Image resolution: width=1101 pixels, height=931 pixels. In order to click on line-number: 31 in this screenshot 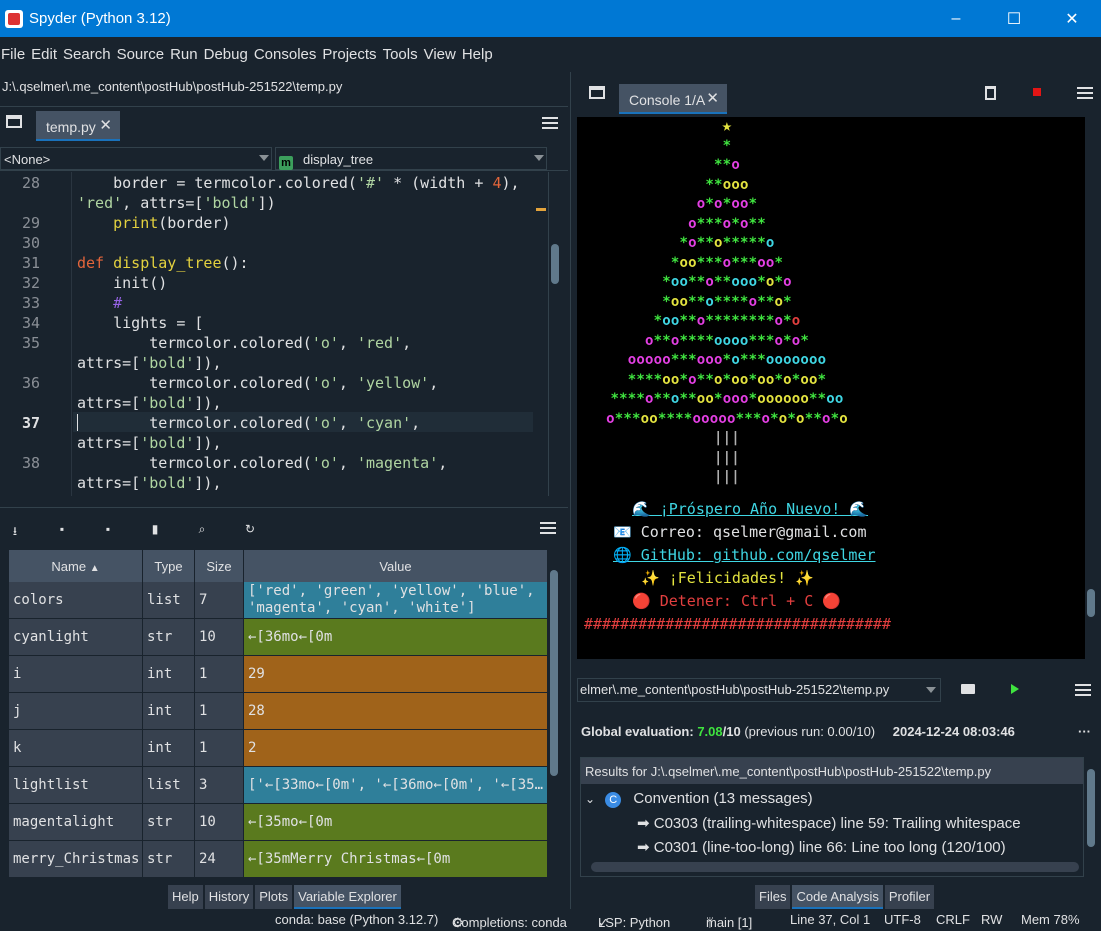, I will do `click(30, 263)`.